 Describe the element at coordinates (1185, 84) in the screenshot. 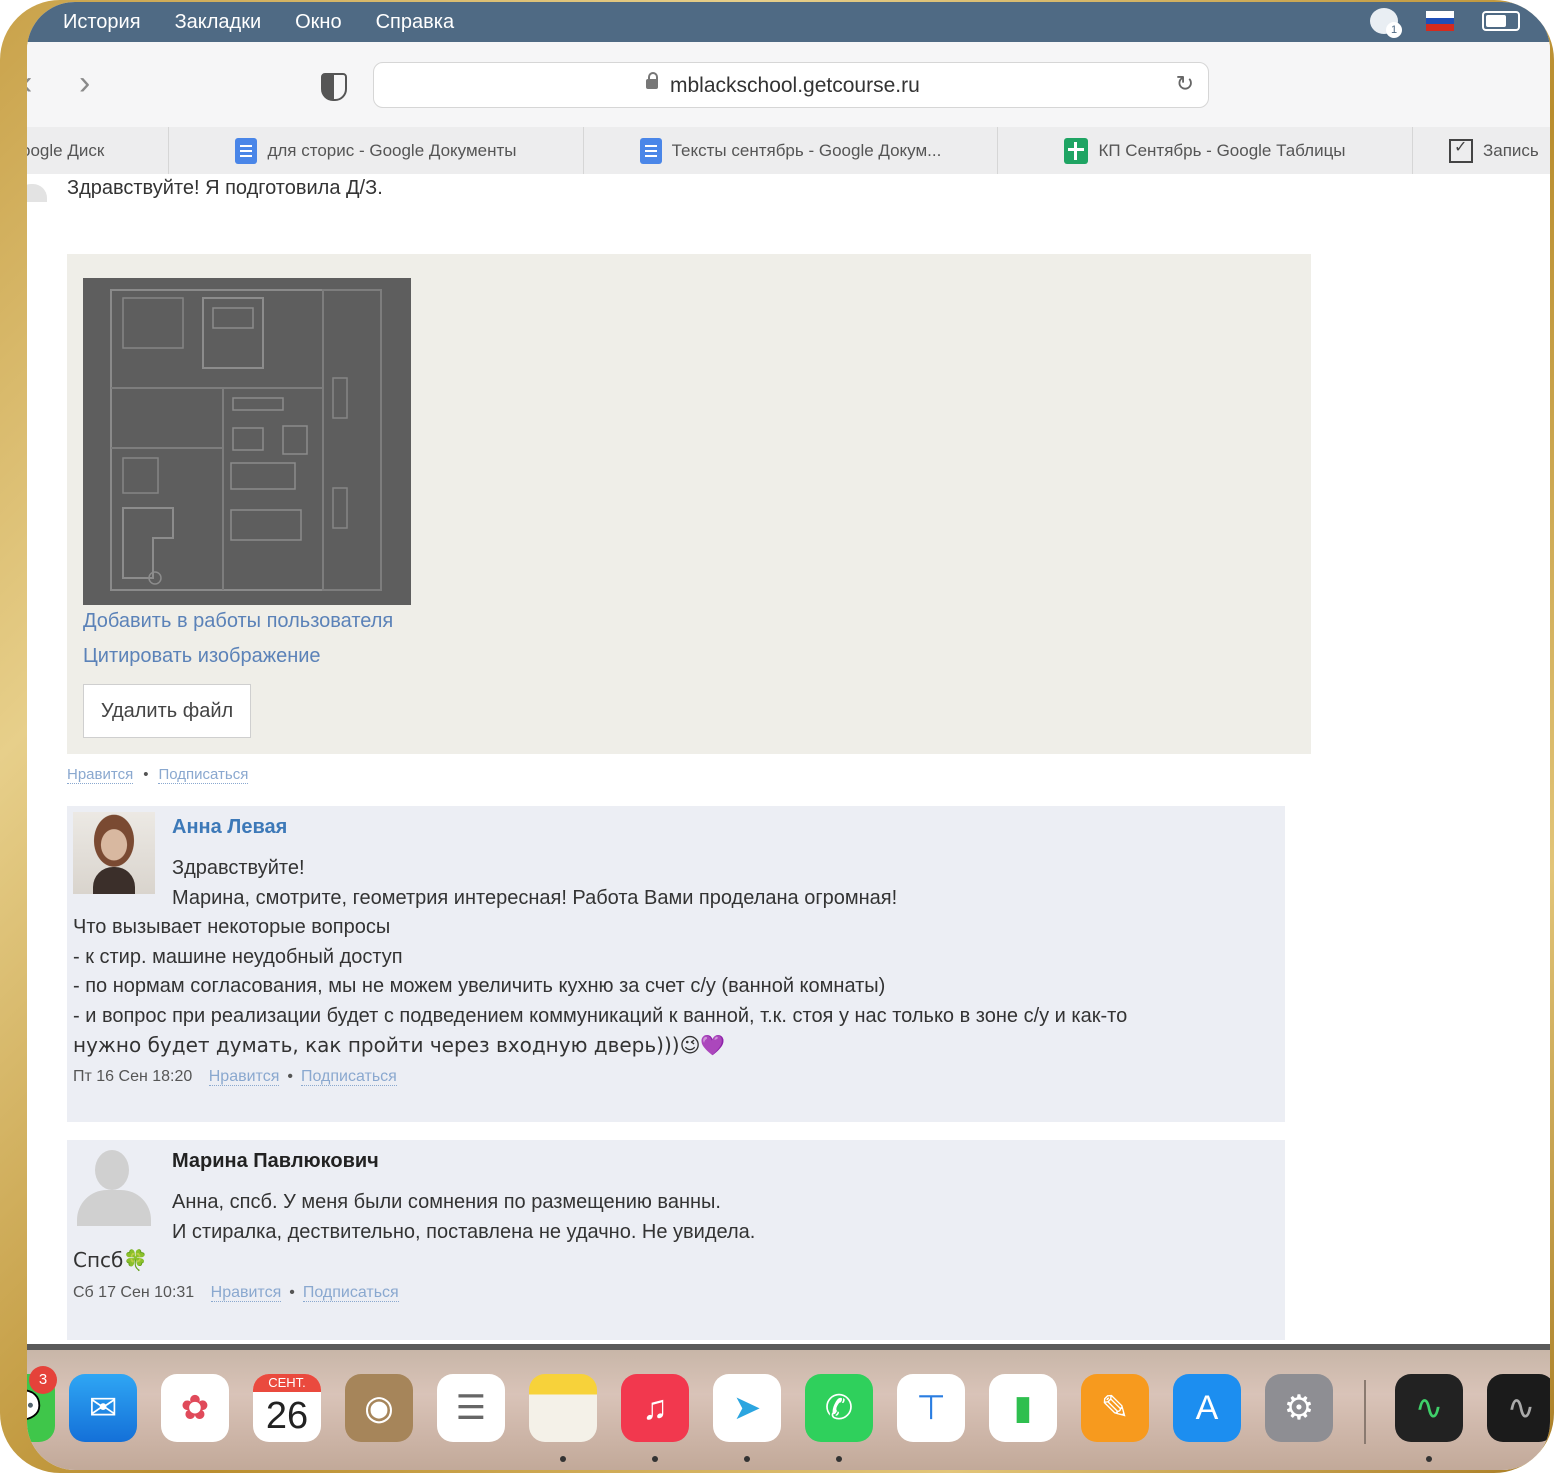

I see `reload-icon: ↻` at that location.